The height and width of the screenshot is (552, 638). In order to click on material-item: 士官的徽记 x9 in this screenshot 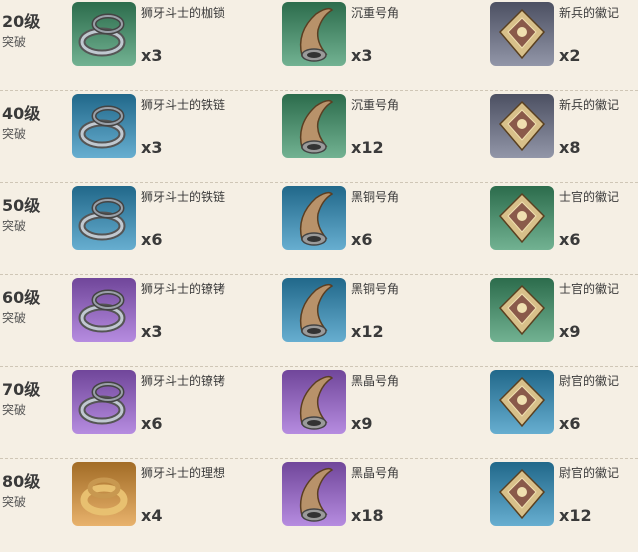, I will do `click(564, 323)`.